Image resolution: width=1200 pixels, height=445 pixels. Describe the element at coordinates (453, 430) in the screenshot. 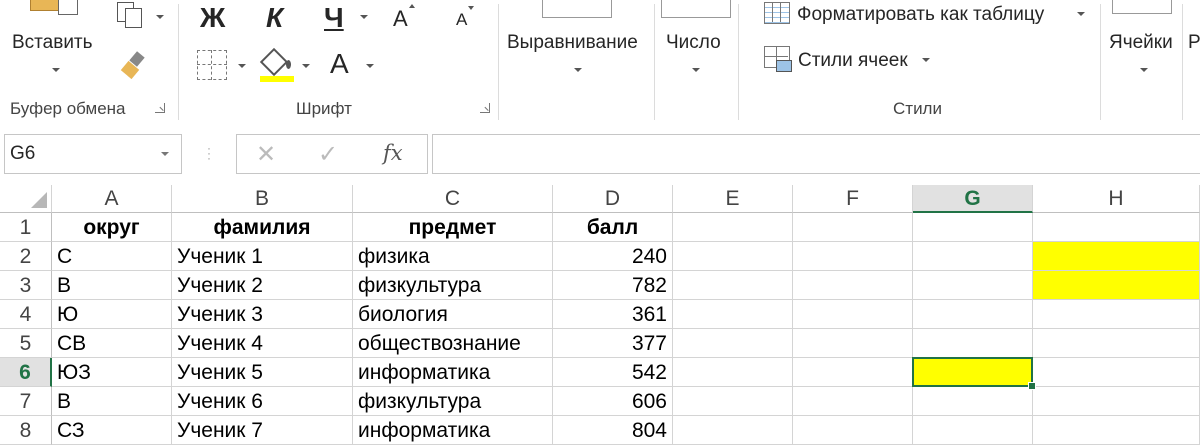

I see `cell-c8: информатика` at that location.